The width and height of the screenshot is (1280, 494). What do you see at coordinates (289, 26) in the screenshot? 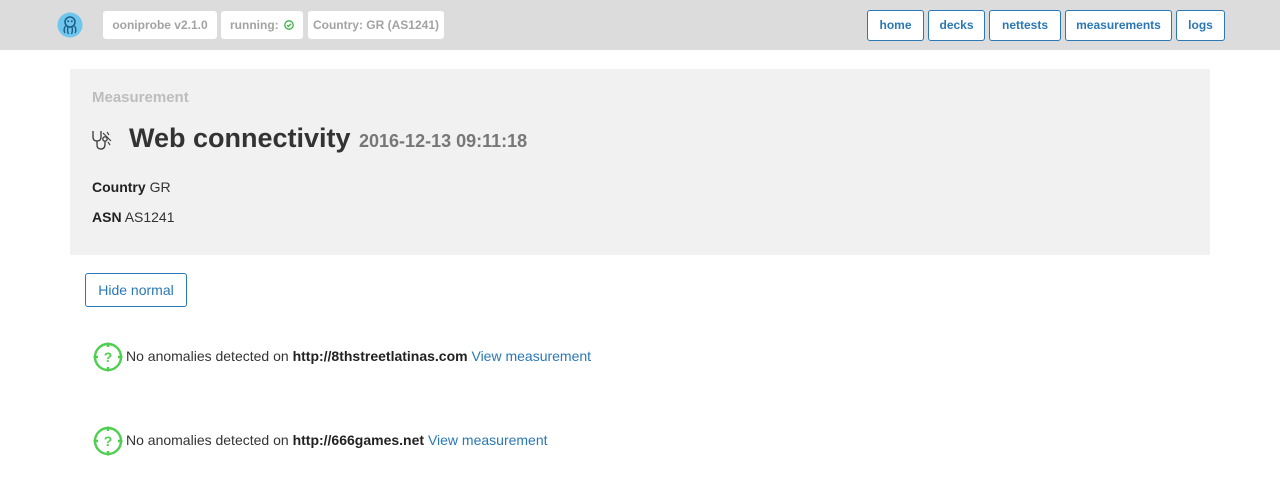
I see `check-circle-icon` at bounding box center [289, 26].